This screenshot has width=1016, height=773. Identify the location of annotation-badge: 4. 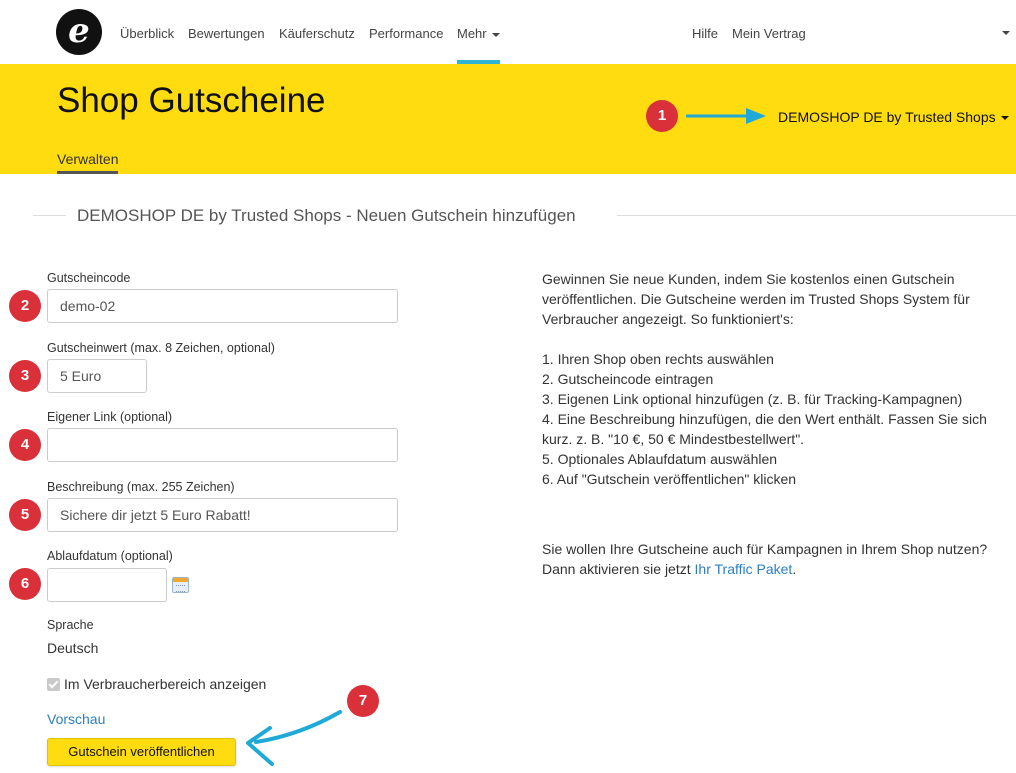
(25, 445).